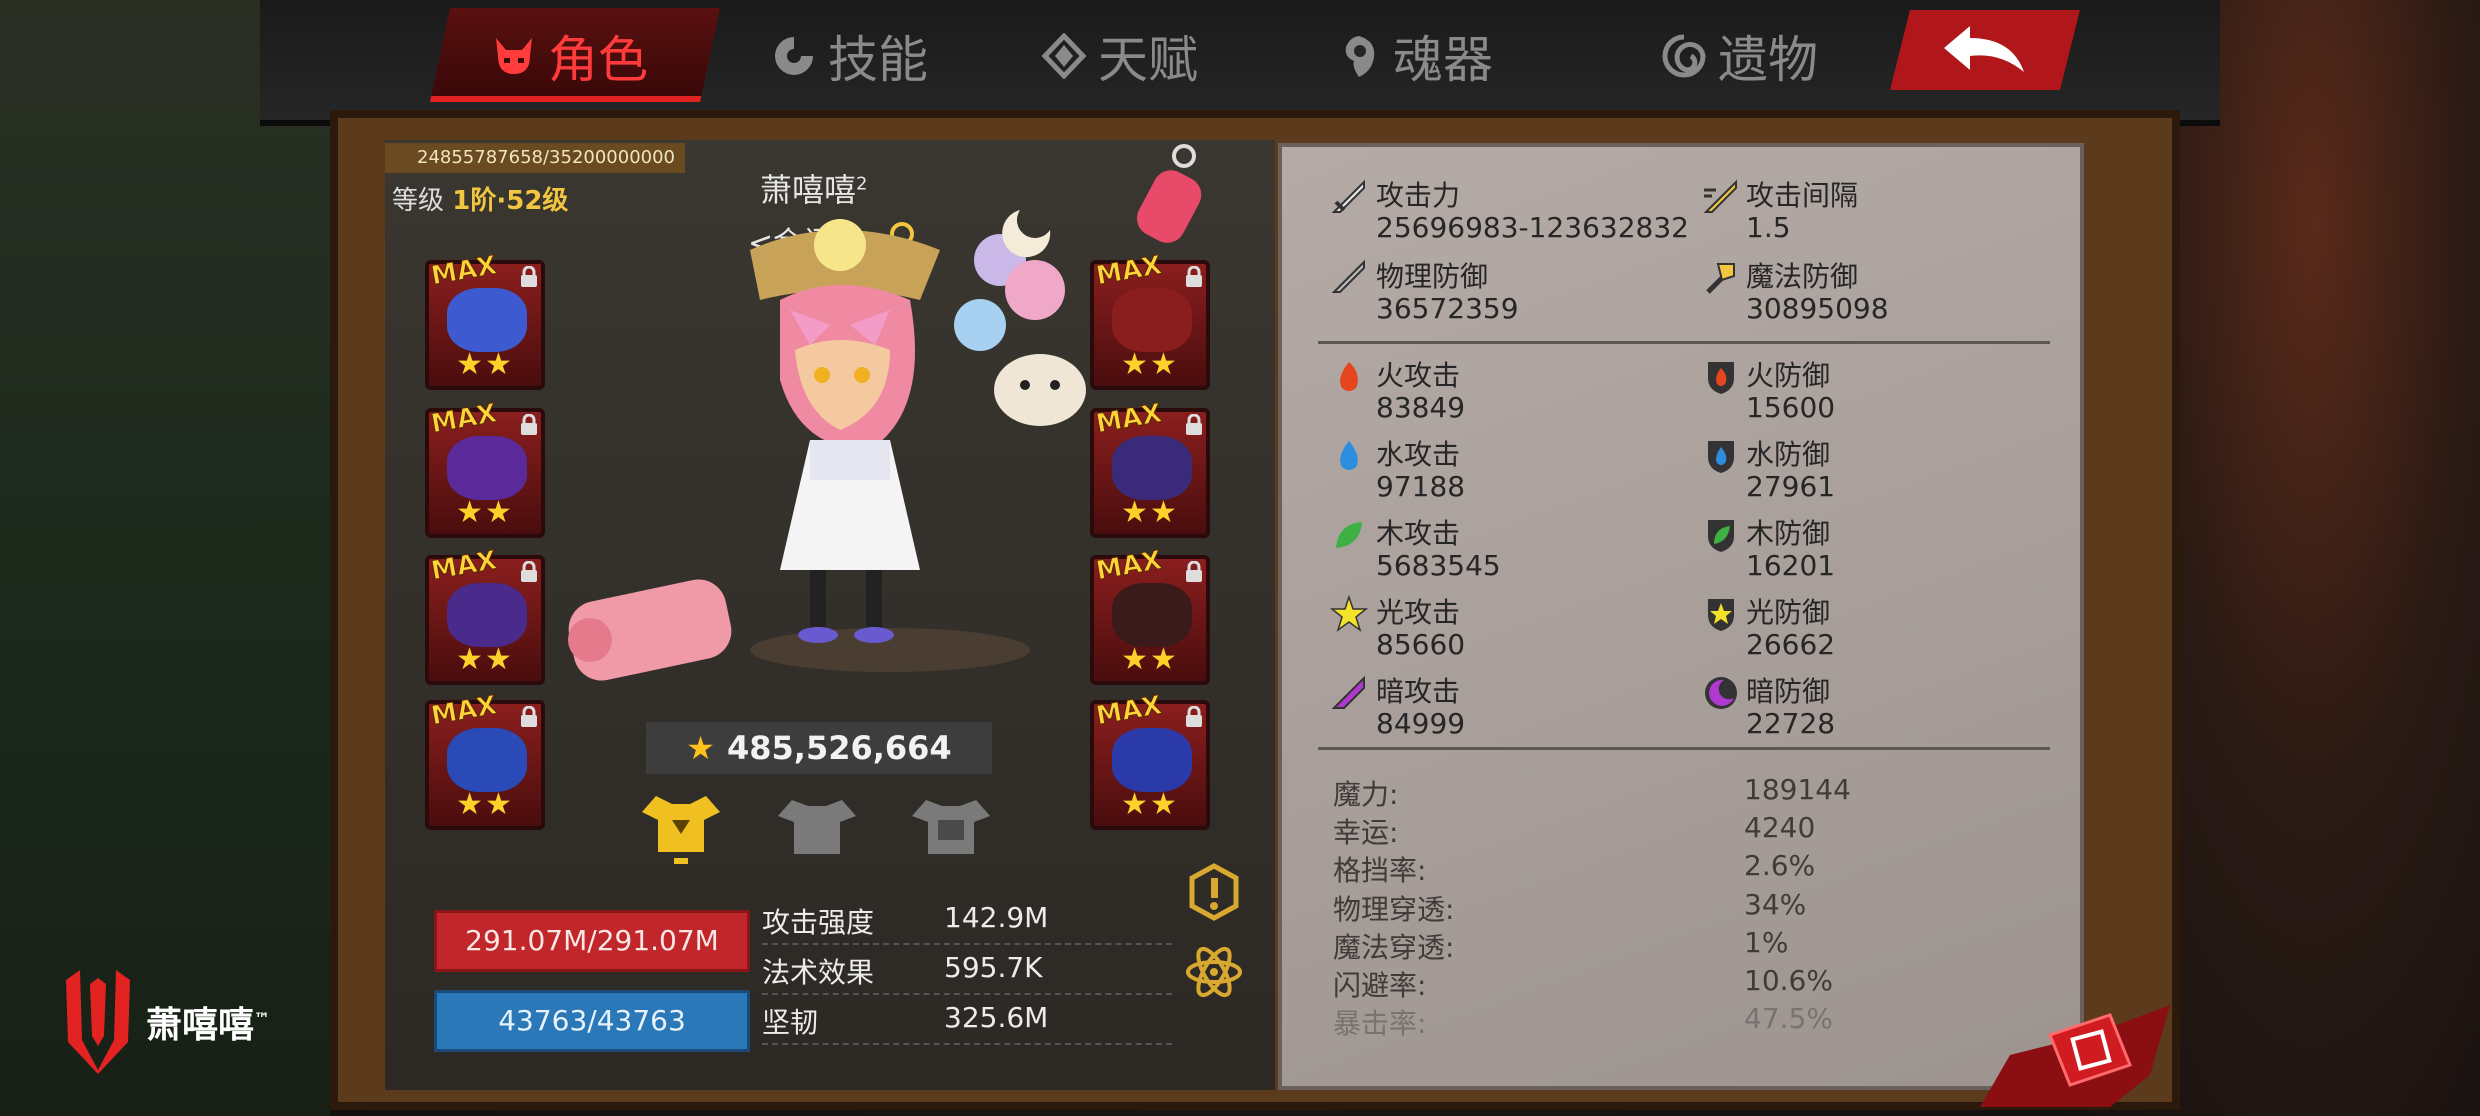 The image size is (2480, 1116). I want to click on tab-talent: 天赋, so click(1119, 56).